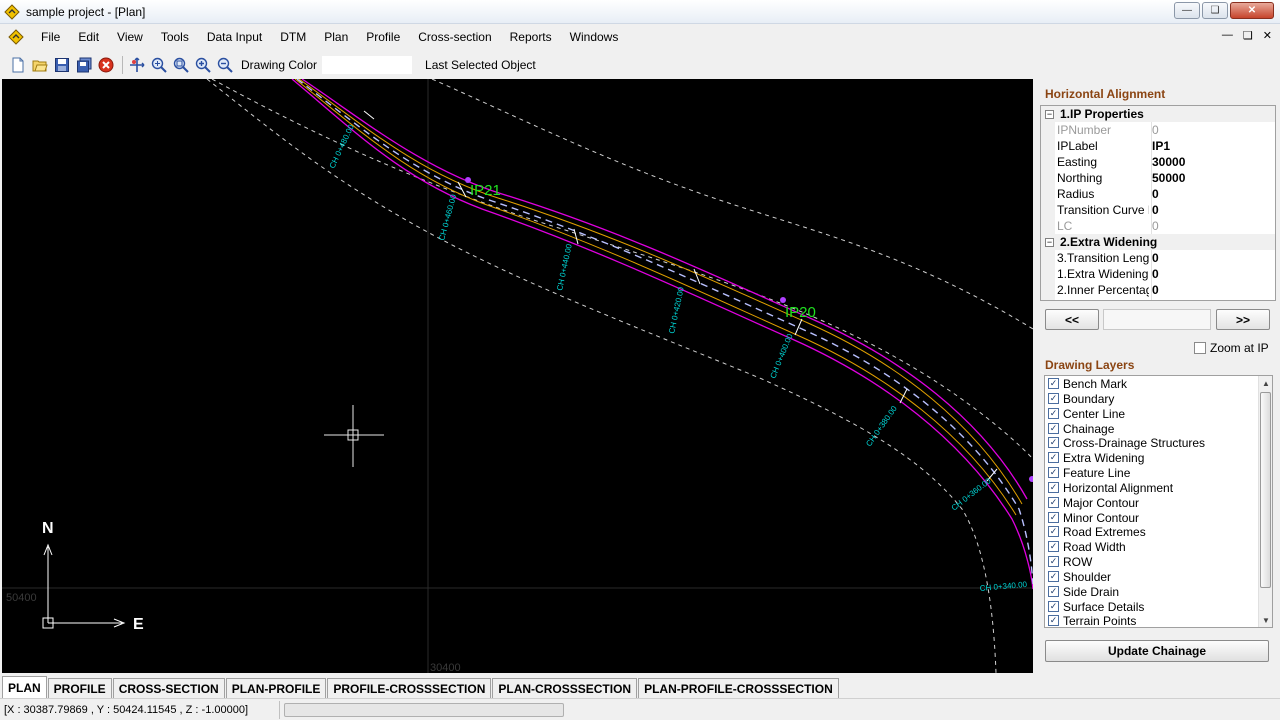  Describe the element at coordinates (1093, 517) in the screenshot. I see `layer-item: ✓ Minor Contour` at that location.